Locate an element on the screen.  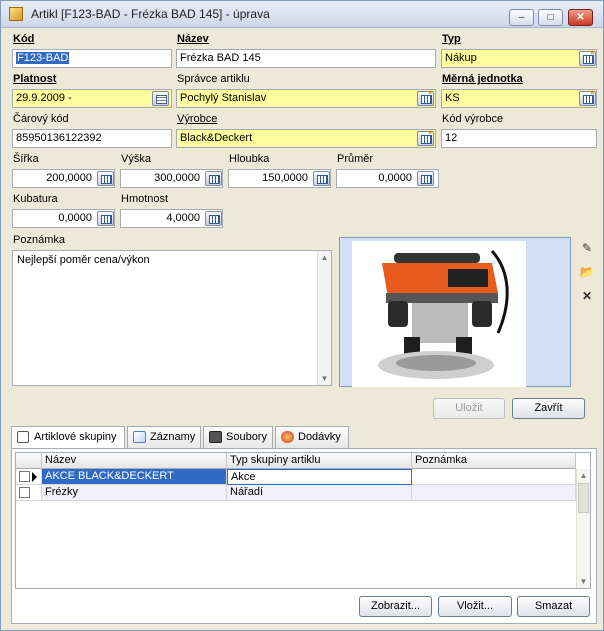
spravce-lookup-icon is located at coordinates (425, 97).